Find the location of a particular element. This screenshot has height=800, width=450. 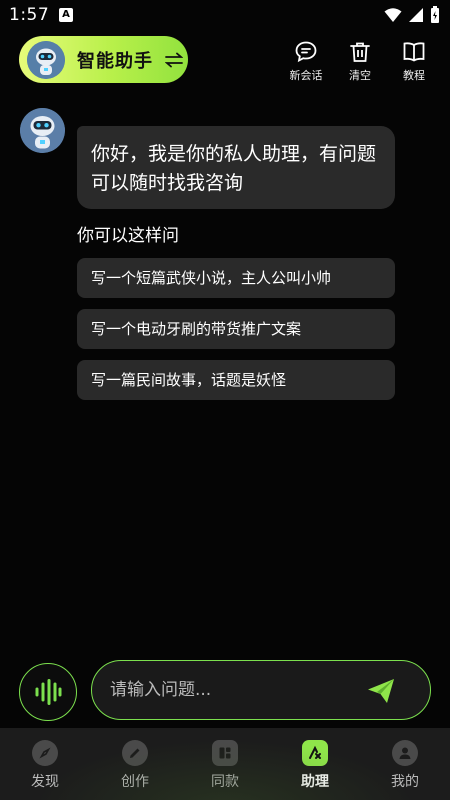

nav-label: 我的 is located at coordinates (405, 782).